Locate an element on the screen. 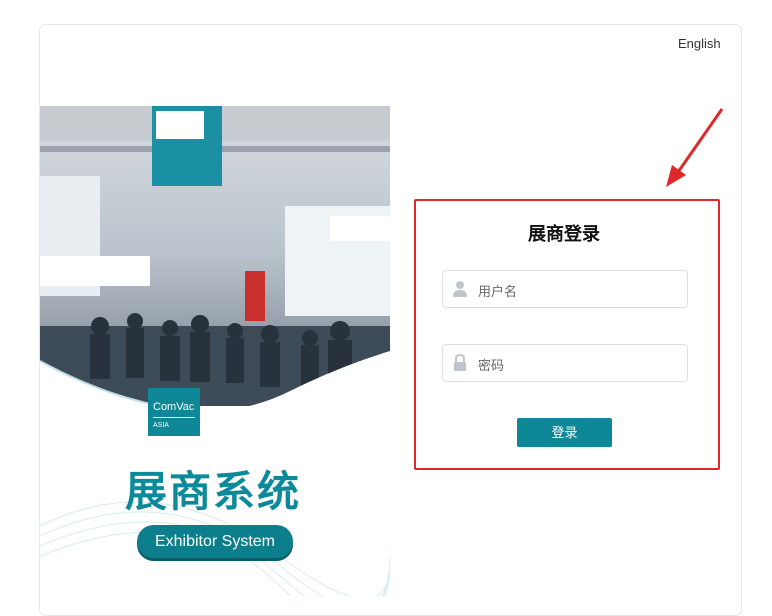 This screenshot has height=616, width=772. lock-icon is located at coordinates (460, 362).